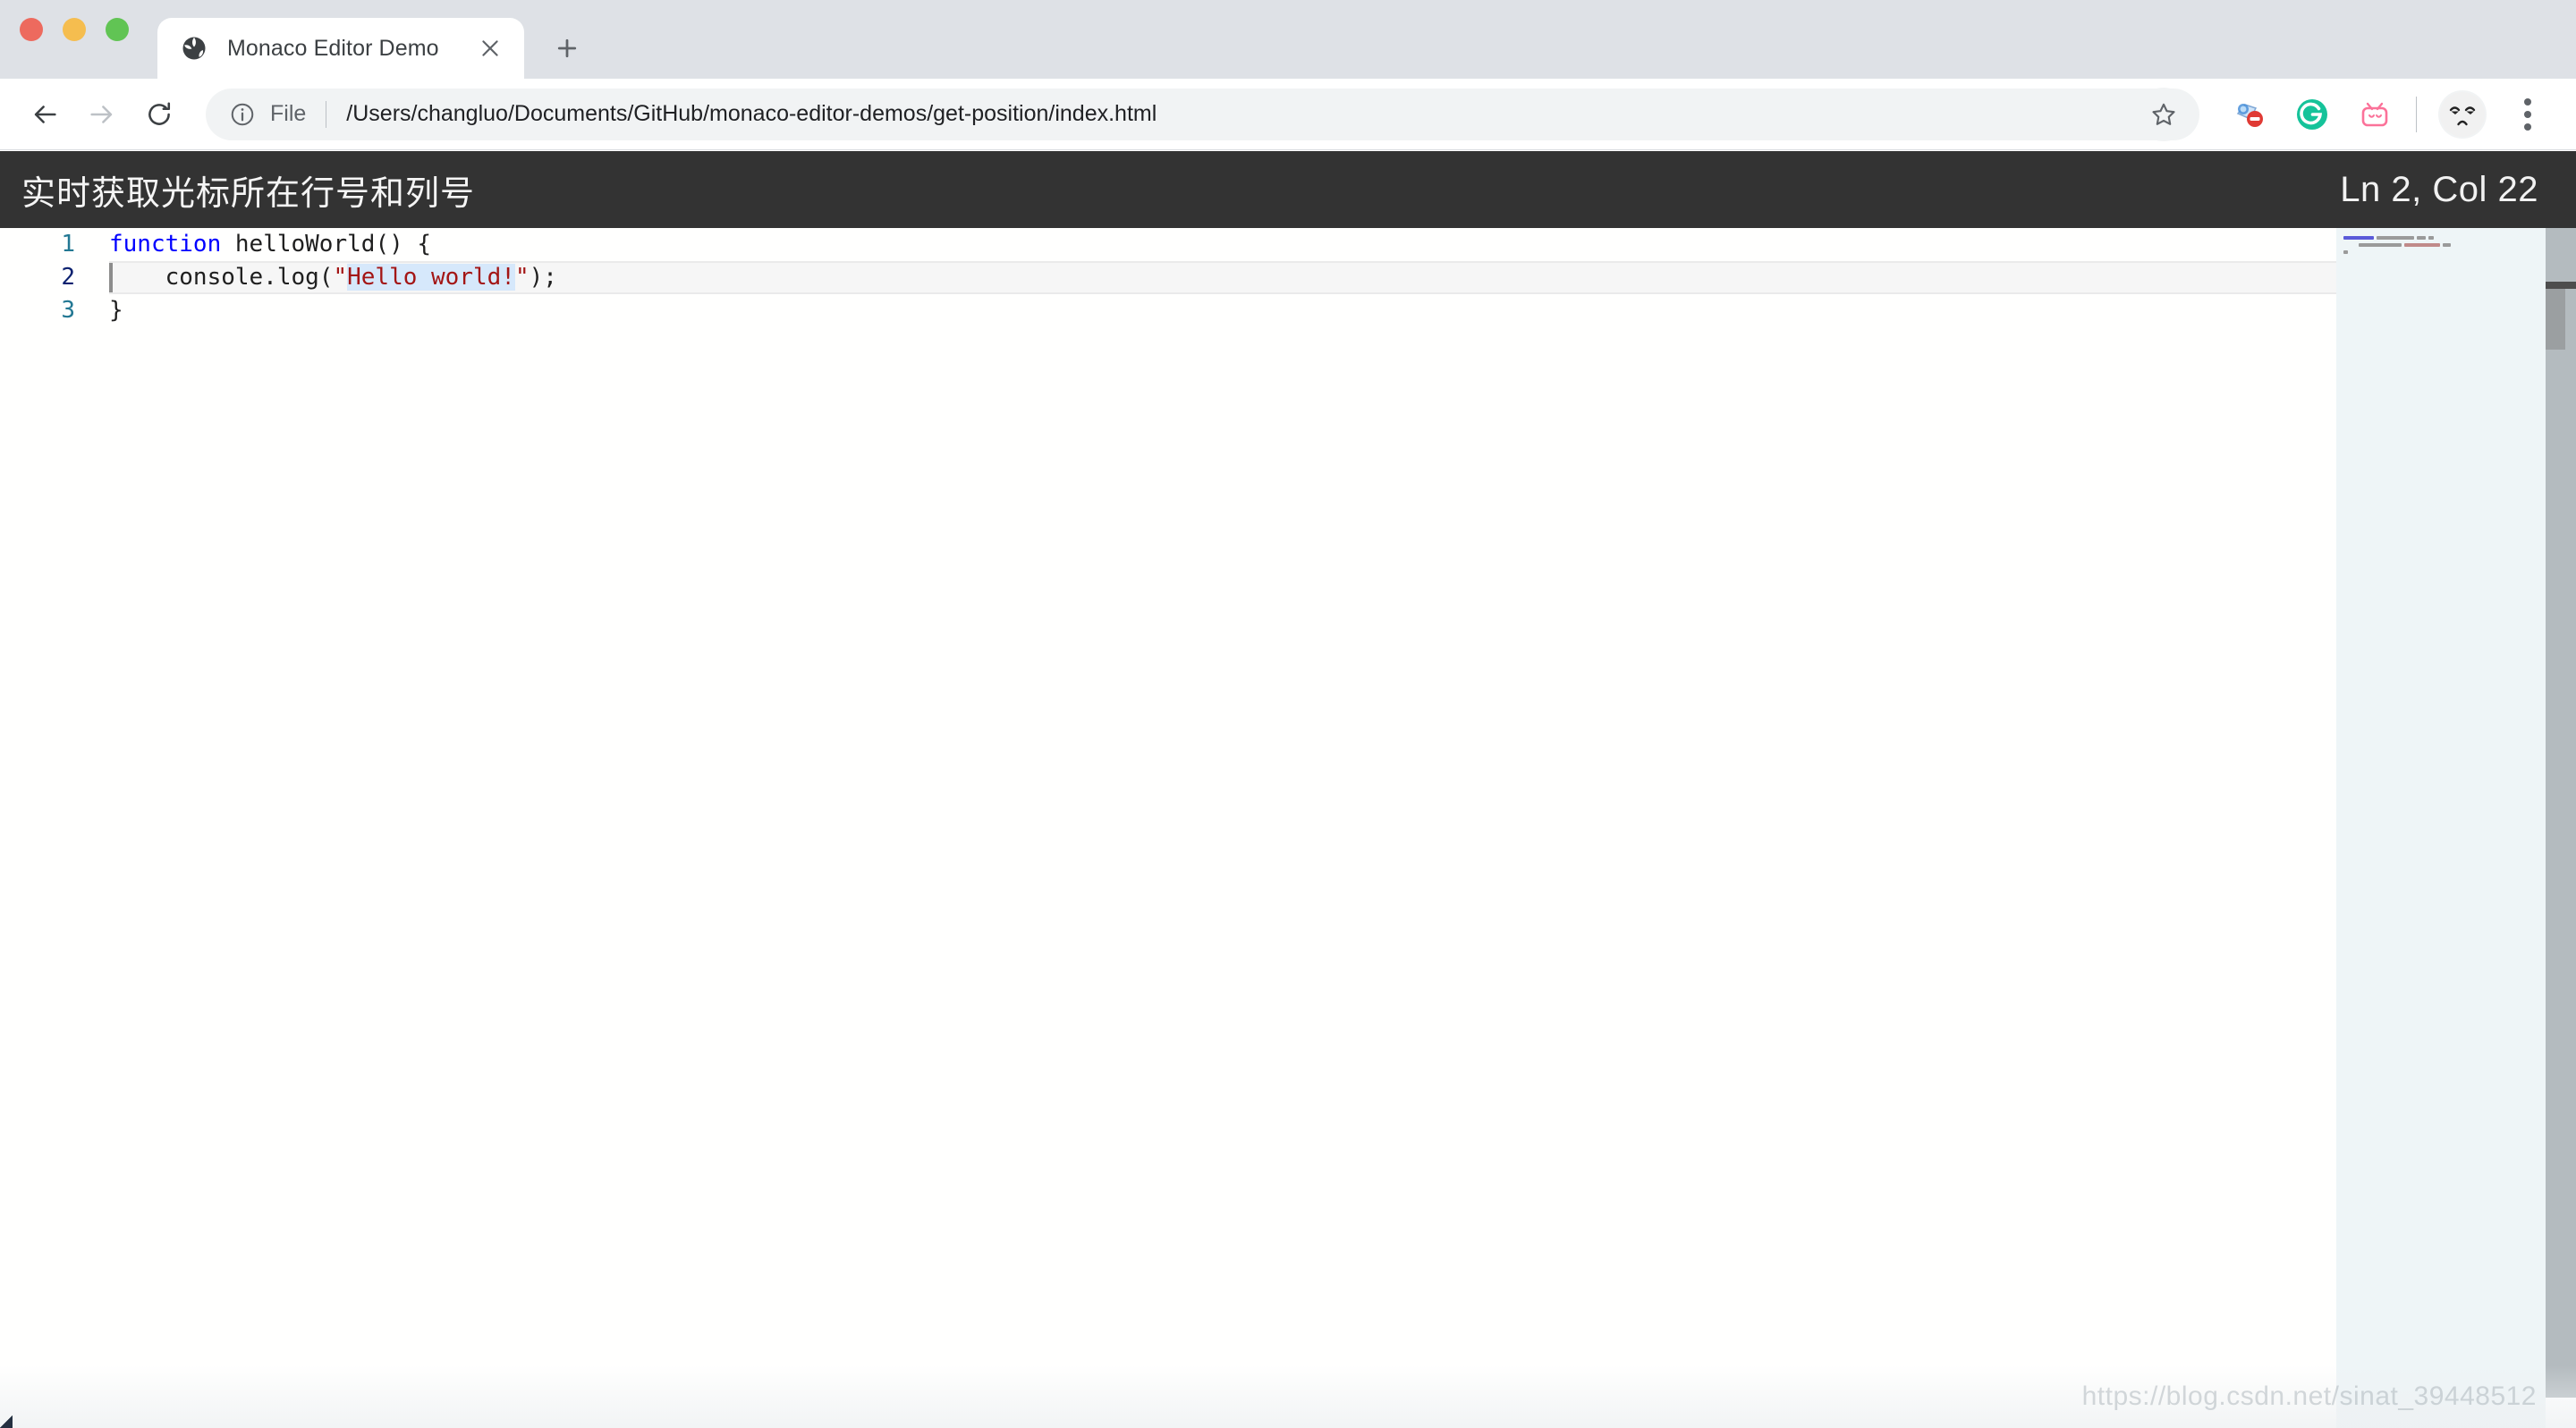  I want to click on code-line: 3 }, so click(1168, 310).